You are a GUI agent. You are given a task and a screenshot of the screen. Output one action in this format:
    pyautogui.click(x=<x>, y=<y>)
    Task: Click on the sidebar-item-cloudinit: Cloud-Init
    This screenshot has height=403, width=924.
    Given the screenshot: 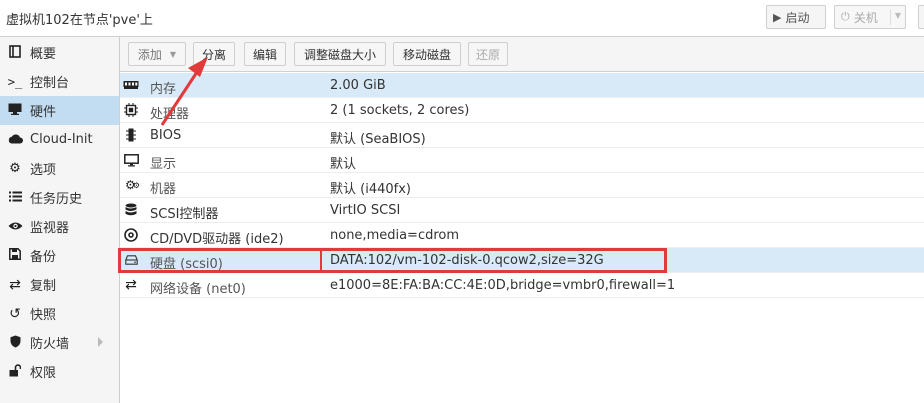 What is the action you would take?
    pyautogui.click(x=59, y=139)
    